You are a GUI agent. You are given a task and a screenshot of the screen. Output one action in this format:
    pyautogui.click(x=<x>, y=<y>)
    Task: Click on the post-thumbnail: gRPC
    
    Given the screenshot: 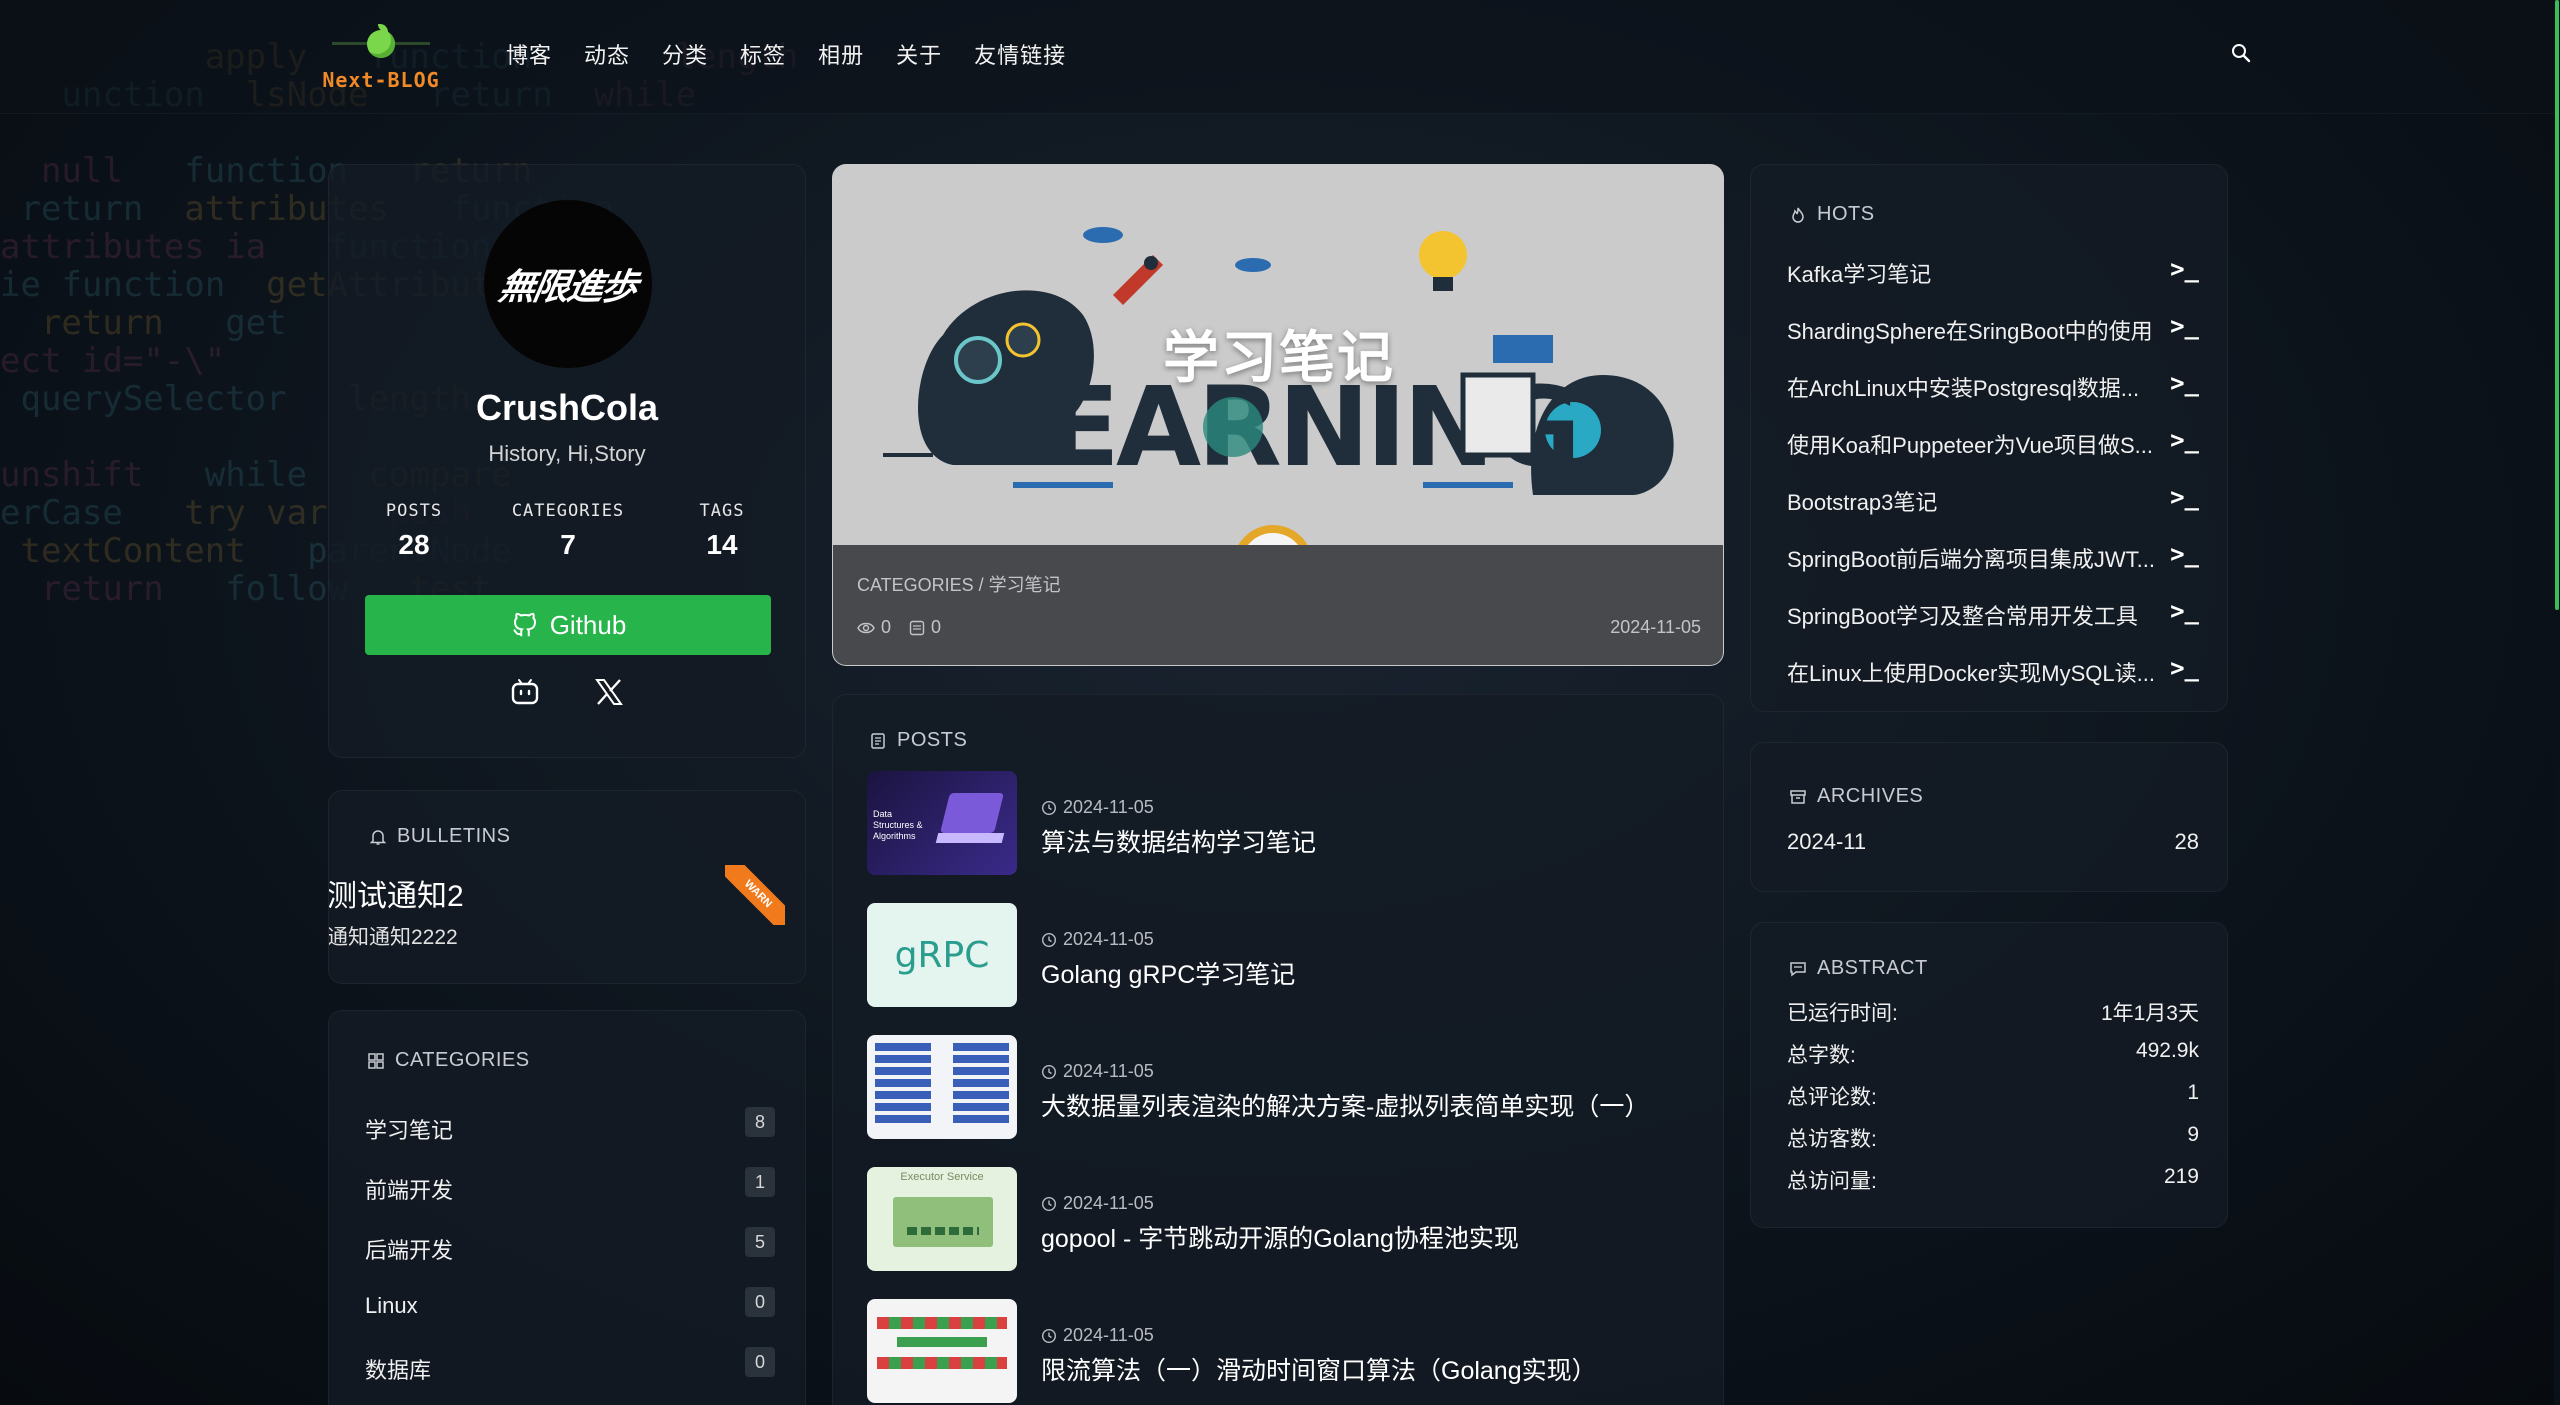 What is the action you would take?
    pyautogui.click(x=942, y=955)
    